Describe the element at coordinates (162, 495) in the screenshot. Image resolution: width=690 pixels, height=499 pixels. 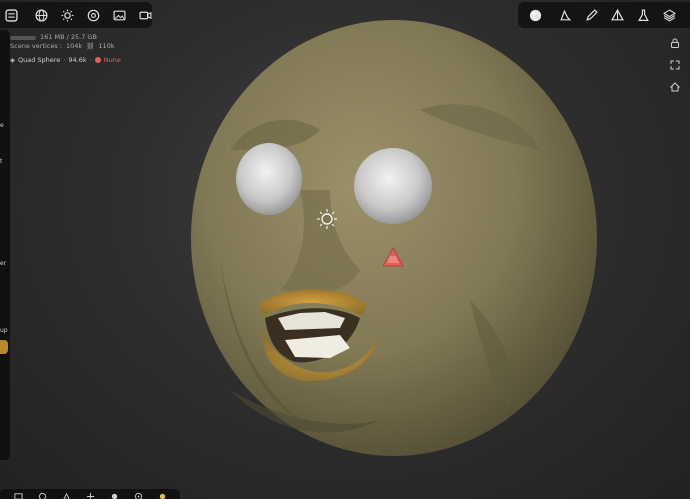
I see `clay-tool-icon` at that location.